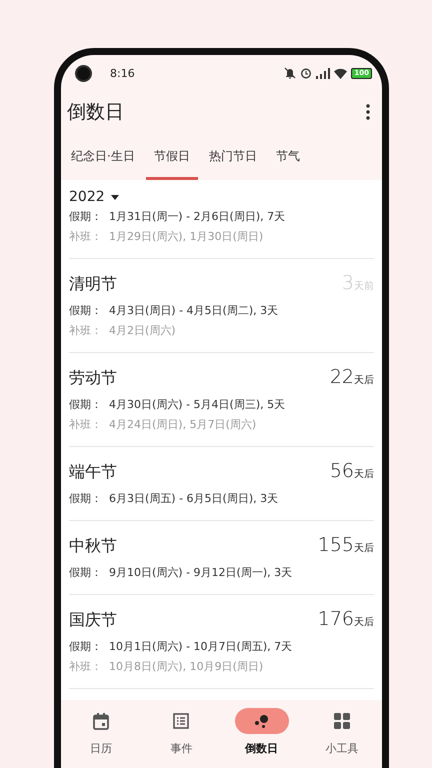 The height and width of the screenshot is (768, 432). Describe the element at coordinates (288, 164) in the screenshot. I see `tab: 节气` at that location.